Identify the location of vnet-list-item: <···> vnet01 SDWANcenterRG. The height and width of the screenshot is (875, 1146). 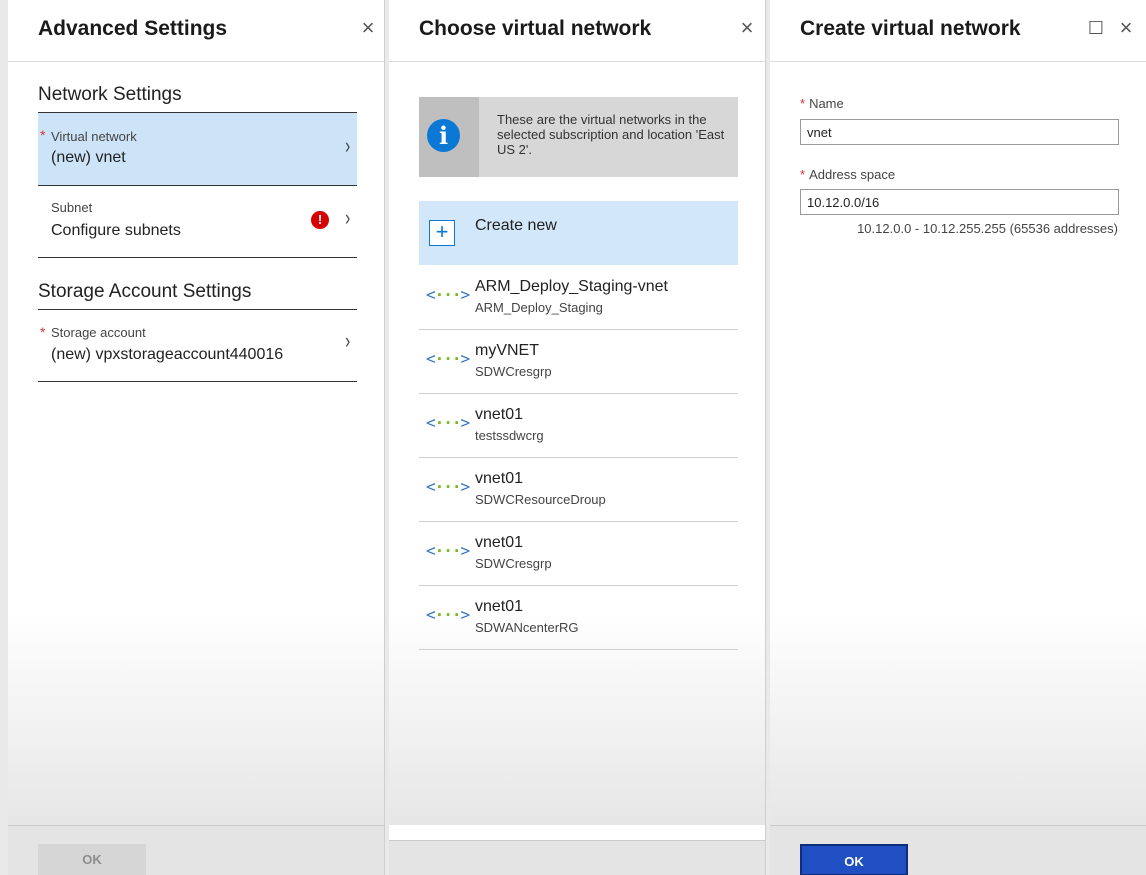
(578, 618).